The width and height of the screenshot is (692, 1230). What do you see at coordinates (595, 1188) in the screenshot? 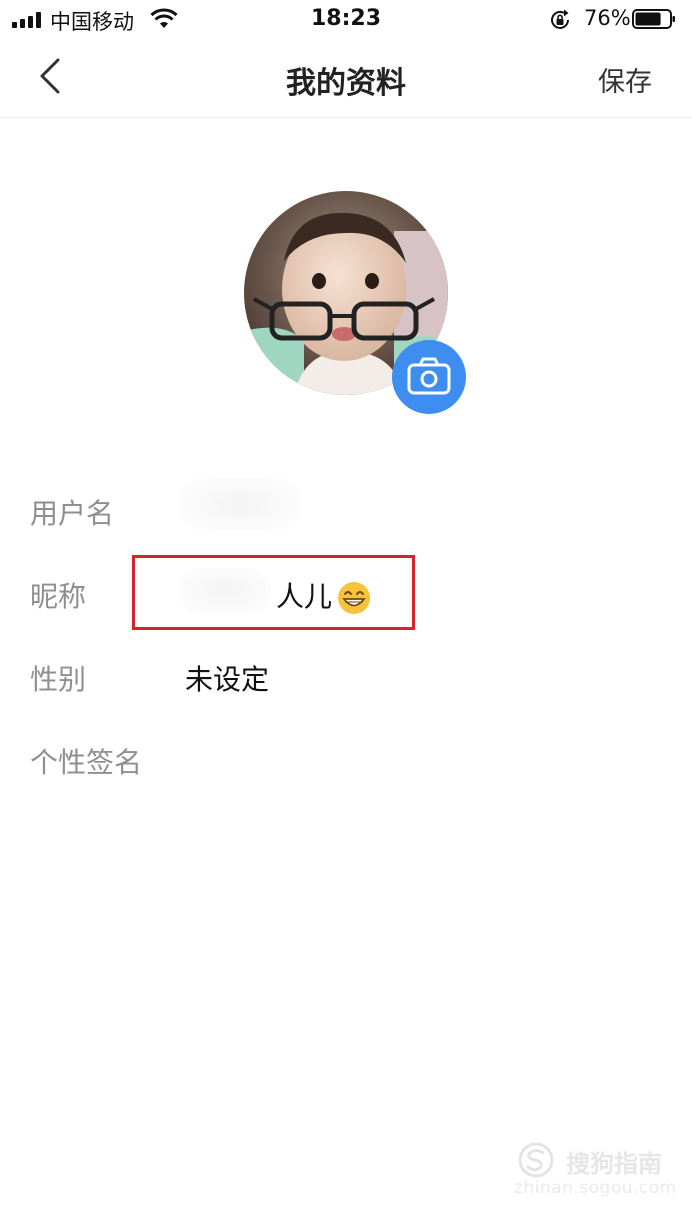
I see `watermark-url: zhinan.sogou.com` at bounding box center [595, 1188].